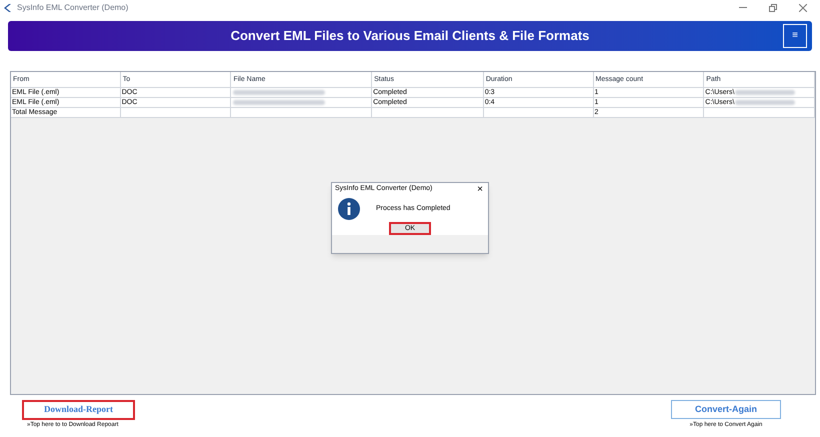 Image resolution: width=820 pixels, height=437 pixels. Describe the element at coordinates (803, 8) in the screenshot. I see `close-icon` at that location.